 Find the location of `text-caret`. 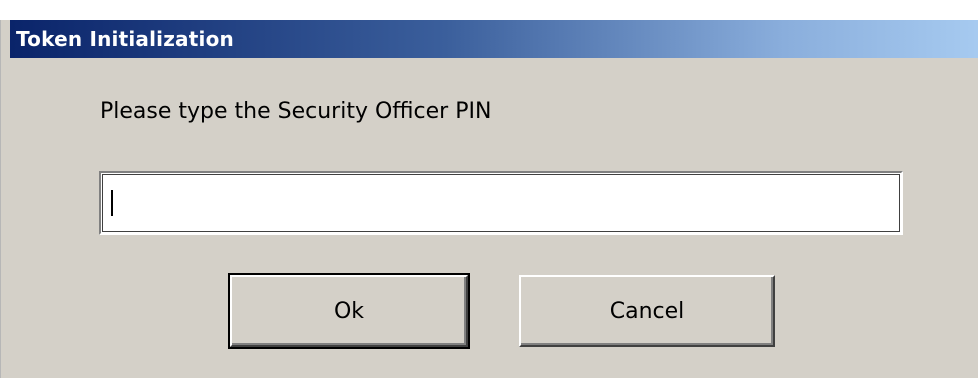

text-caret is located at coordinates (112, 203).